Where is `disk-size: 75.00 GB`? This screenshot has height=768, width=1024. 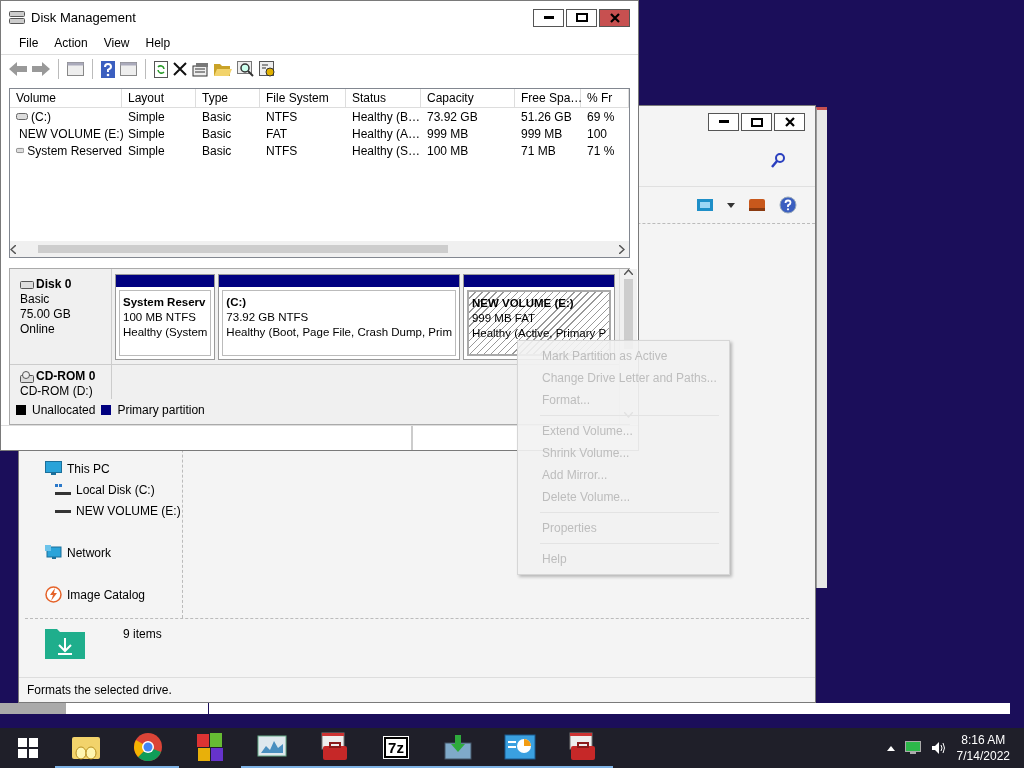
disk-size: 75.00 GB is located at coordinates (46, 314).